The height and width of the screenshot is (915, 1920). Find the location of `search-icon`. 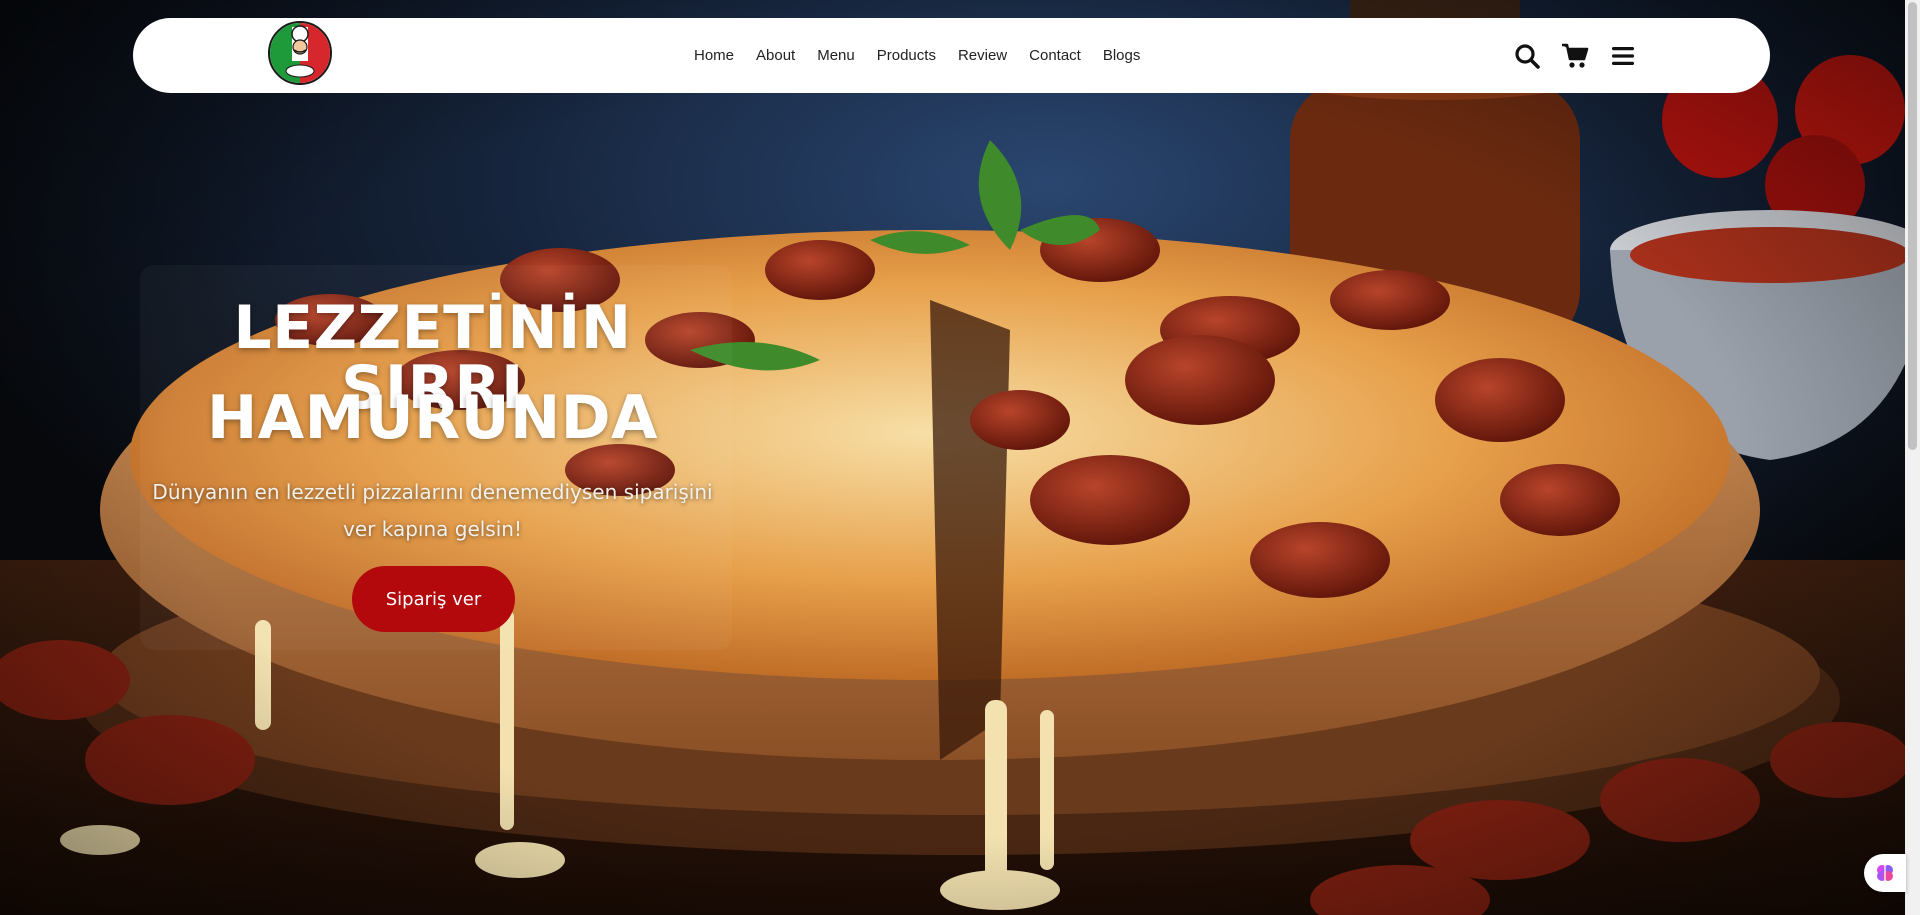

search-icon is located at coordinates (1527, 56).